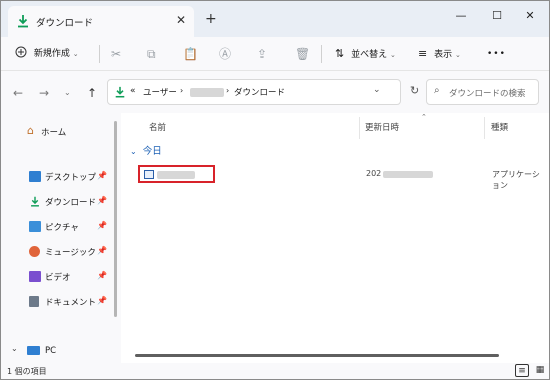 This screenshot has width=550, height=380. I want to click on breadcrumb-overflow: «, so click(133, 91).